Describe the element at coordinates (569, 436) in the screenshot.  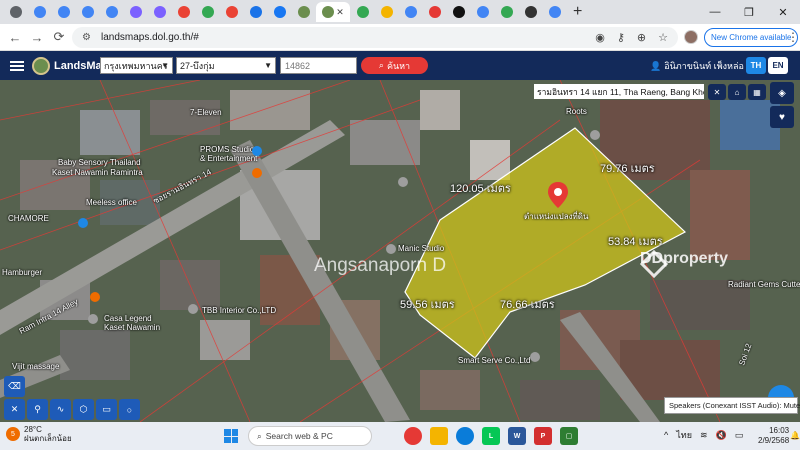
I see `app-icon: ▢` at that location.